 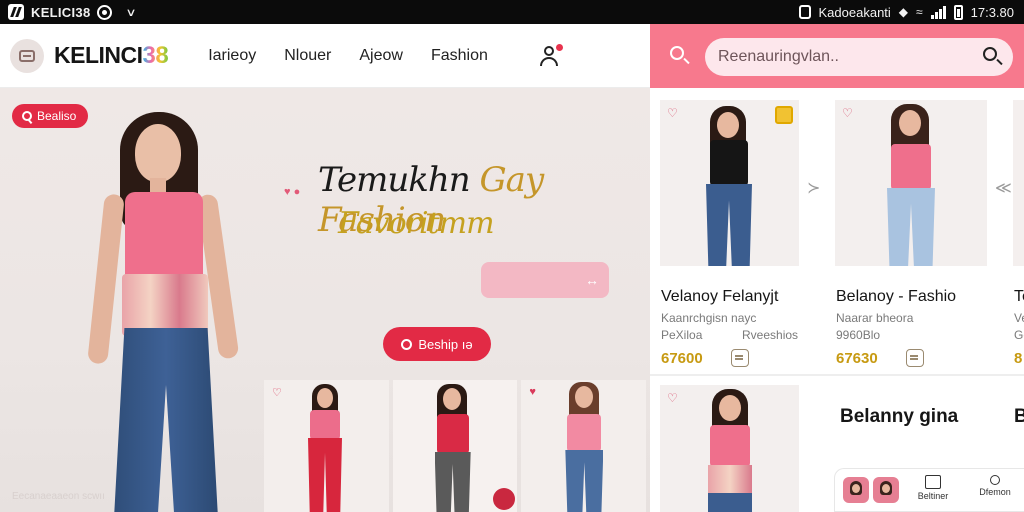 I want to click on carousel-arrow-icon: ≪, so click(x=1003, y=188).